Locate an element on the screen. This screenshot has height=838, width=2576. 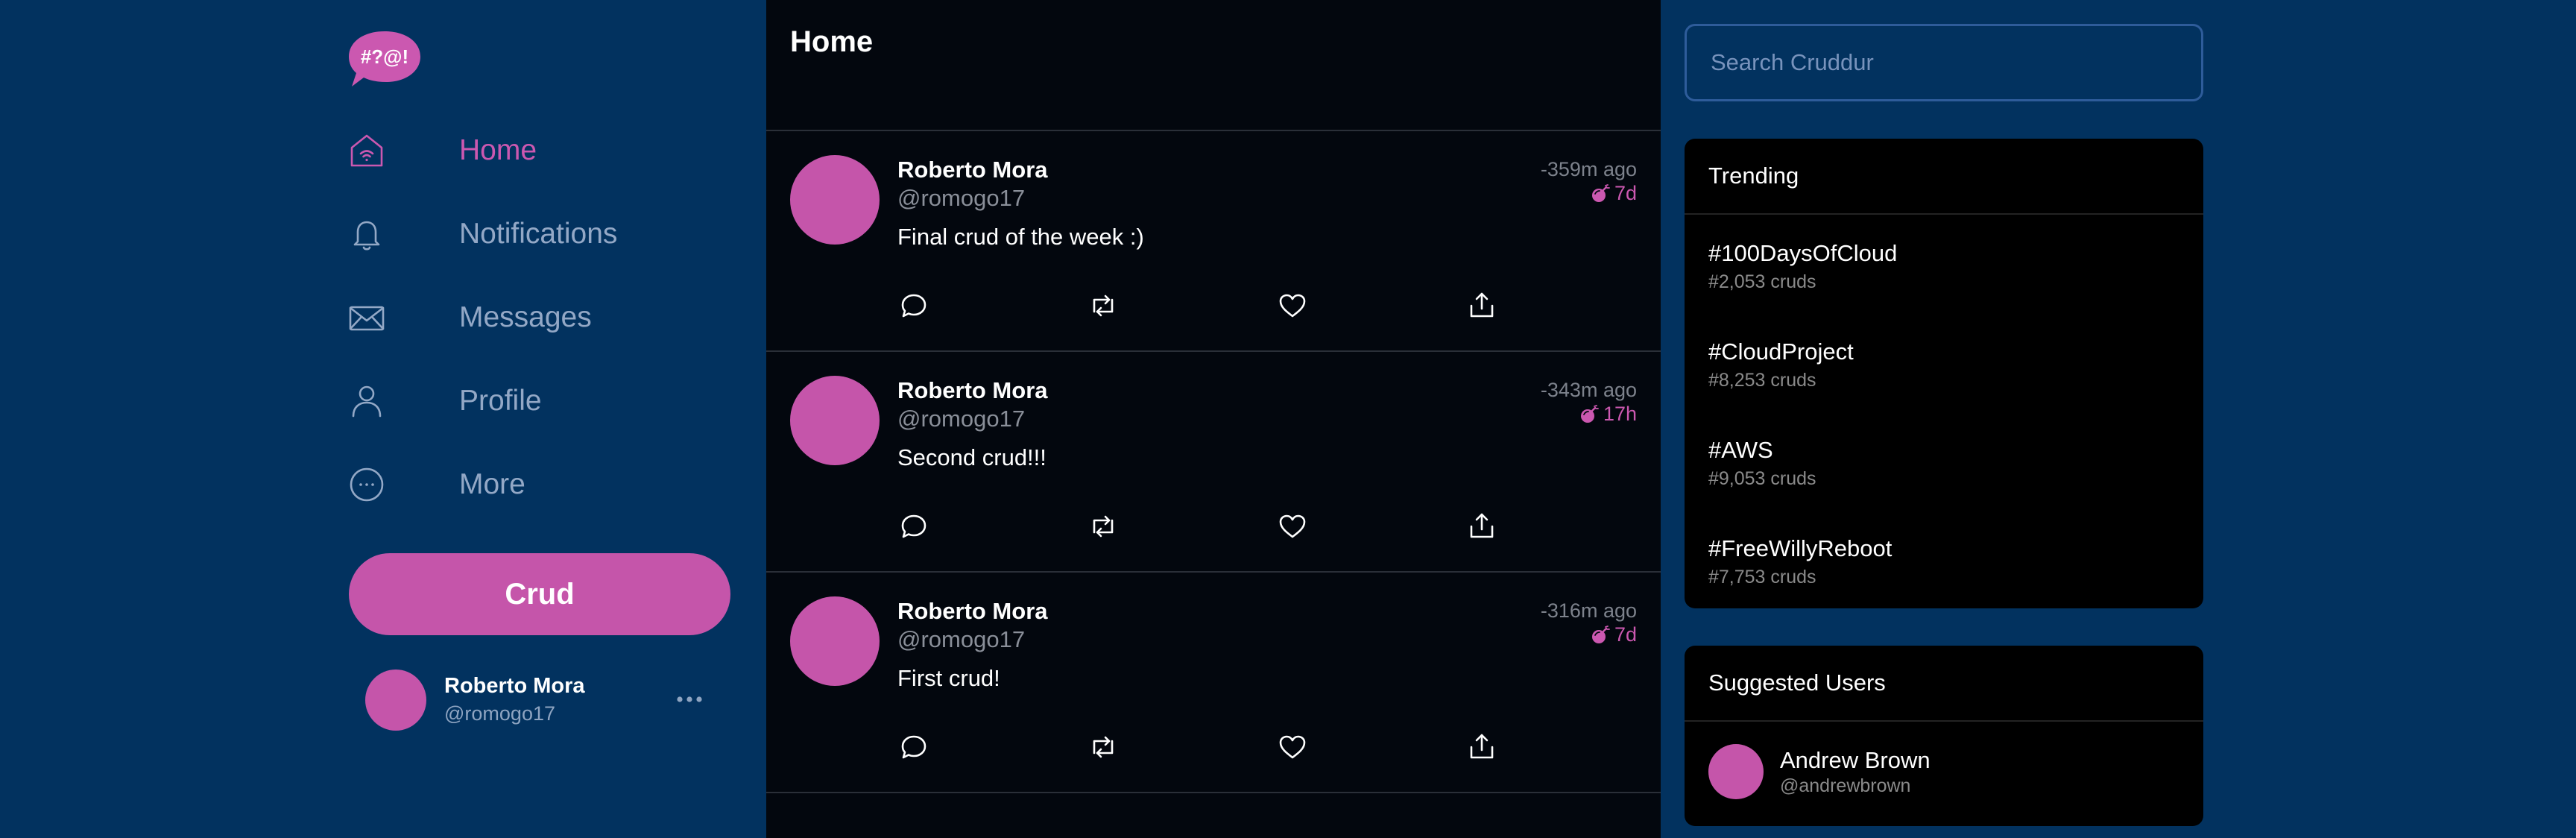
home-icon is located at coordinates (366, 151).